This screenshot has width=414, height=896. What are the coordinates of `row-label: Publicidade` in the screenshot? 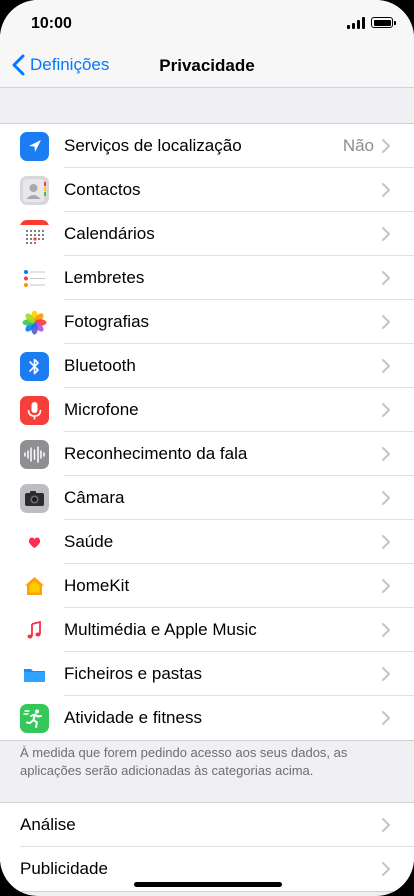 It's located at (64, 868).